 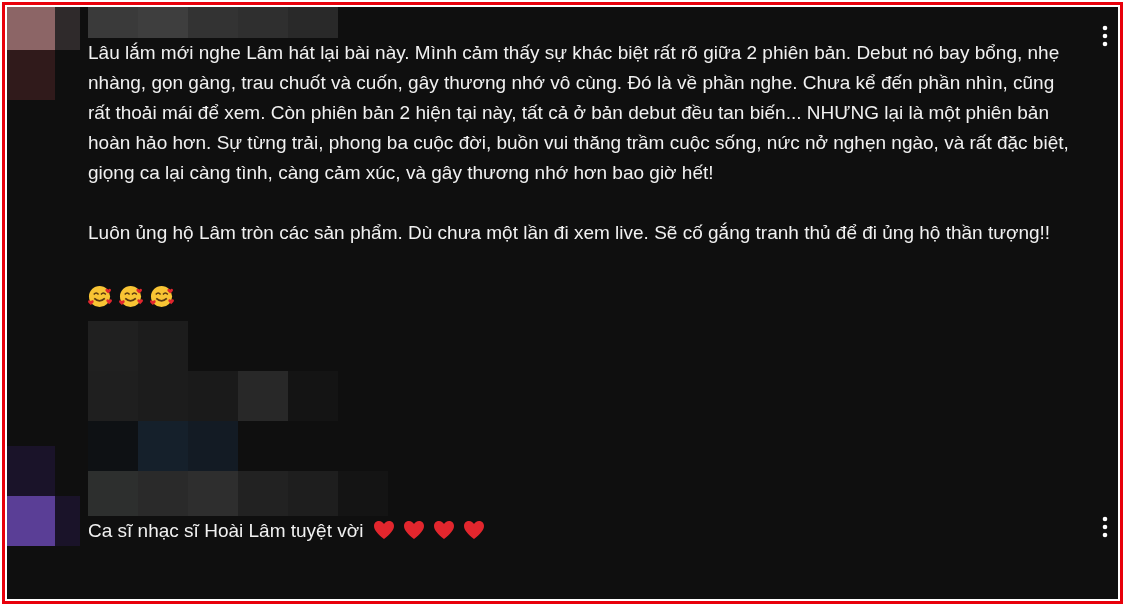 I want to click on comment-text: Luôn ủng hộ Lâm tròn các sản phẩm. Dù chưa một lần đi xem live. Sẽ cố gắng tranh thủ để đi ủng hộ thần tượng!!, so click(x=569, y=232).